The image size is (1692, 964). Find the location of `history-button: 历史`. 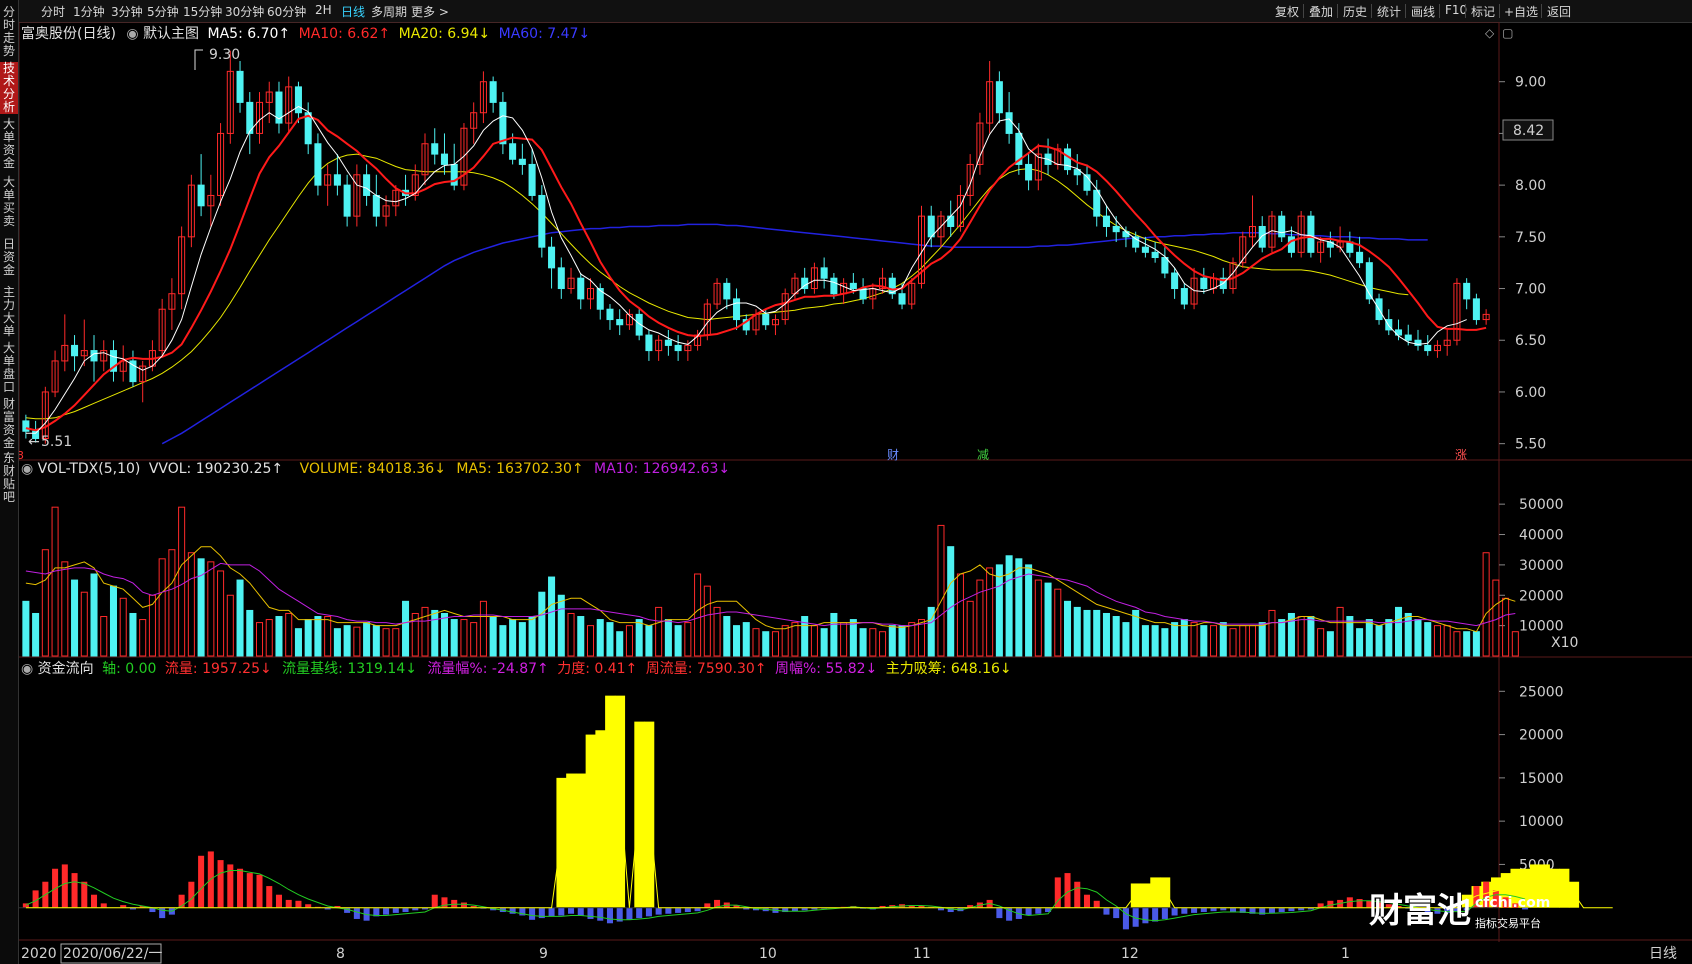

history-button: 历史 is located at coordinates (1355, 11).